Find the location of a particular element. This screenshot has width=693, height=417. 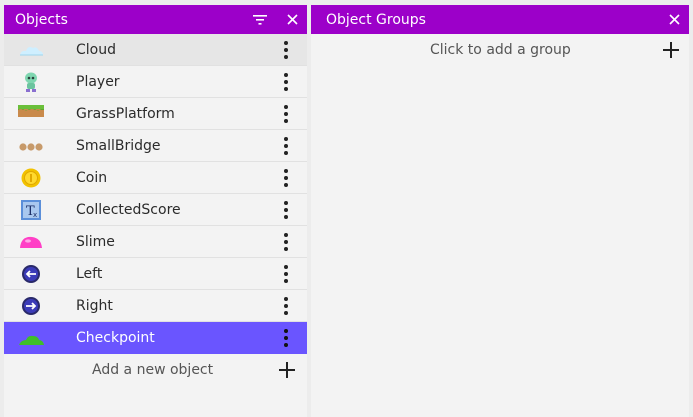

add-group-label: Click to add a group is located at coordinates (500, 50).